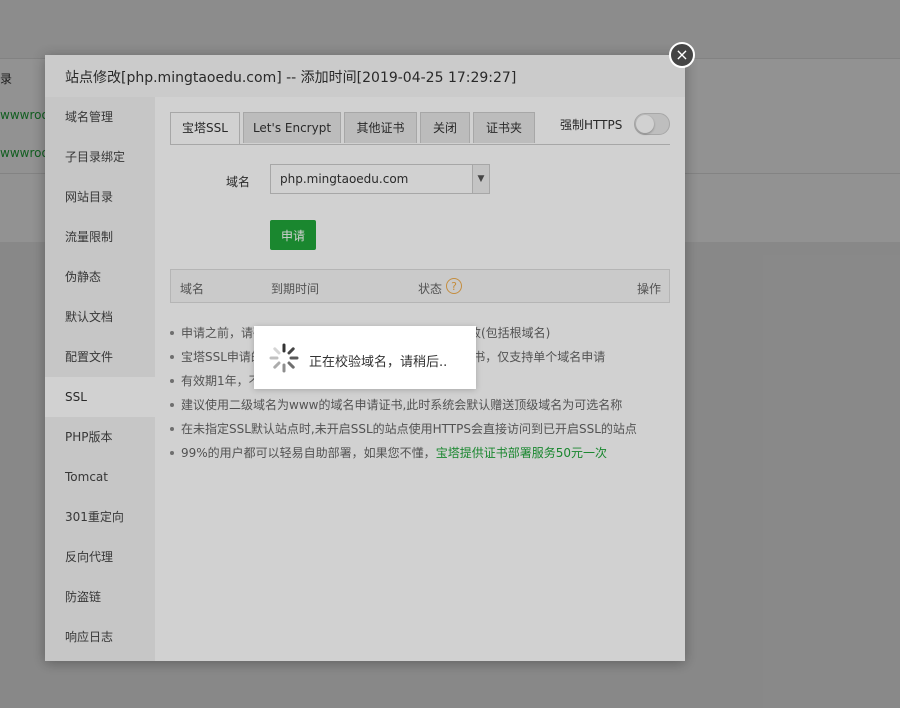 Image resolution: width=900 pixels, height=708 pixels. What do you see at coordinates (284, 358) in the screenshot?
I see `loading-spinner-icon` at bounding box center [284, 358].